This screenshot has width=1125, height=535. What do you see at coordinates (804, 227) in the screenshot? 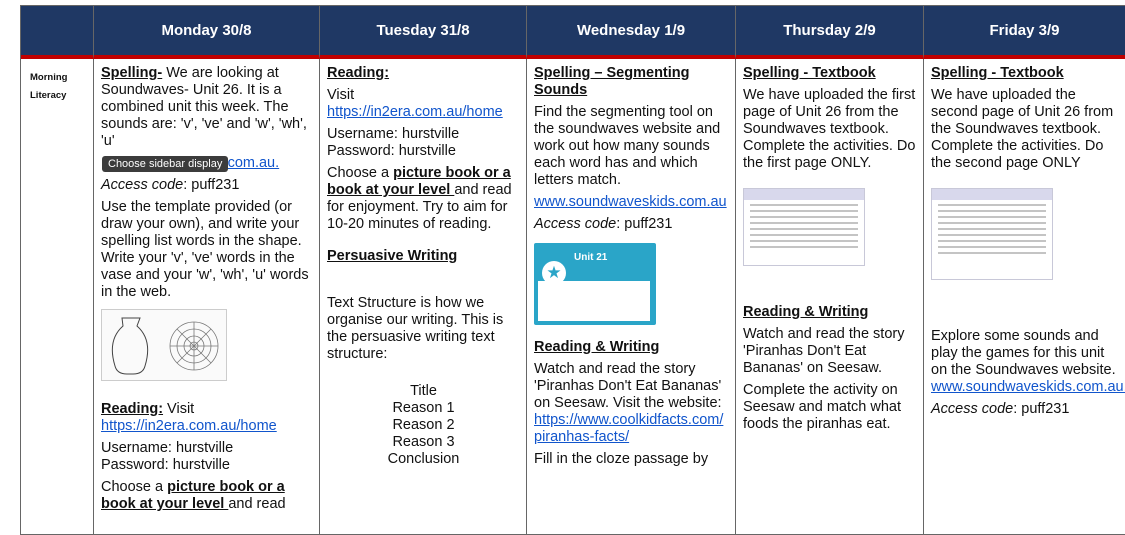
I see `textbook-page-1-image` at bounding box center [804, 227].